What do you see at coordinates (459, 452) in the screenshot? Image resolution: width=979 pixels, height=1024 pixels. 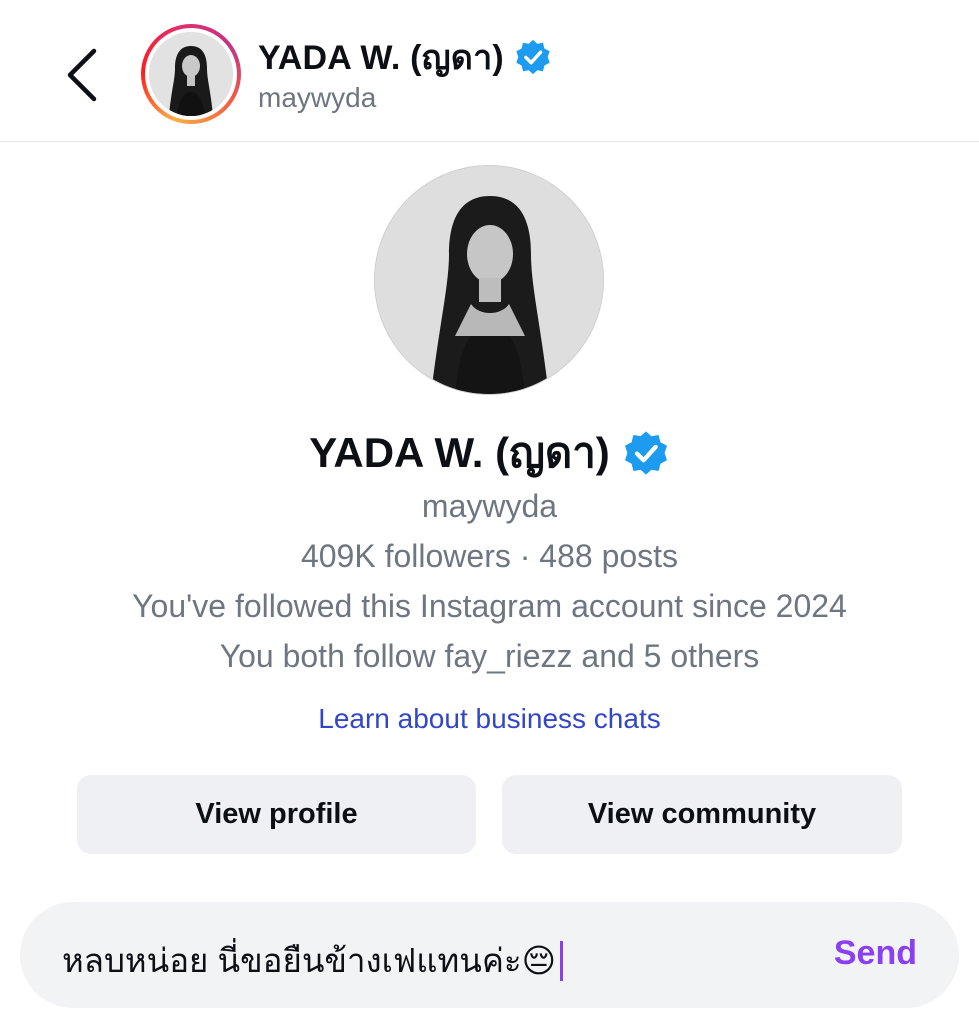 I see `profile-display-name: YADA W. (ญดา)` at bounding box center [459, 452].